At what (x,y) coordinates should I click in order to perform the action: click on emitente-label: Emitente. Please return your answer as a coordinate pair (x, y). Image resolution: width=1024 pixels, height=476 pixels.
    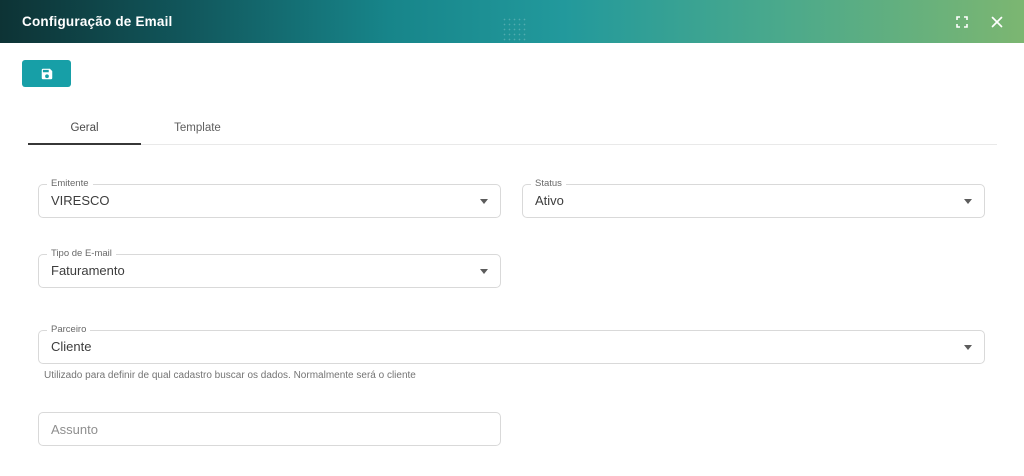
    Looking at the image, I should click on (70, 184).